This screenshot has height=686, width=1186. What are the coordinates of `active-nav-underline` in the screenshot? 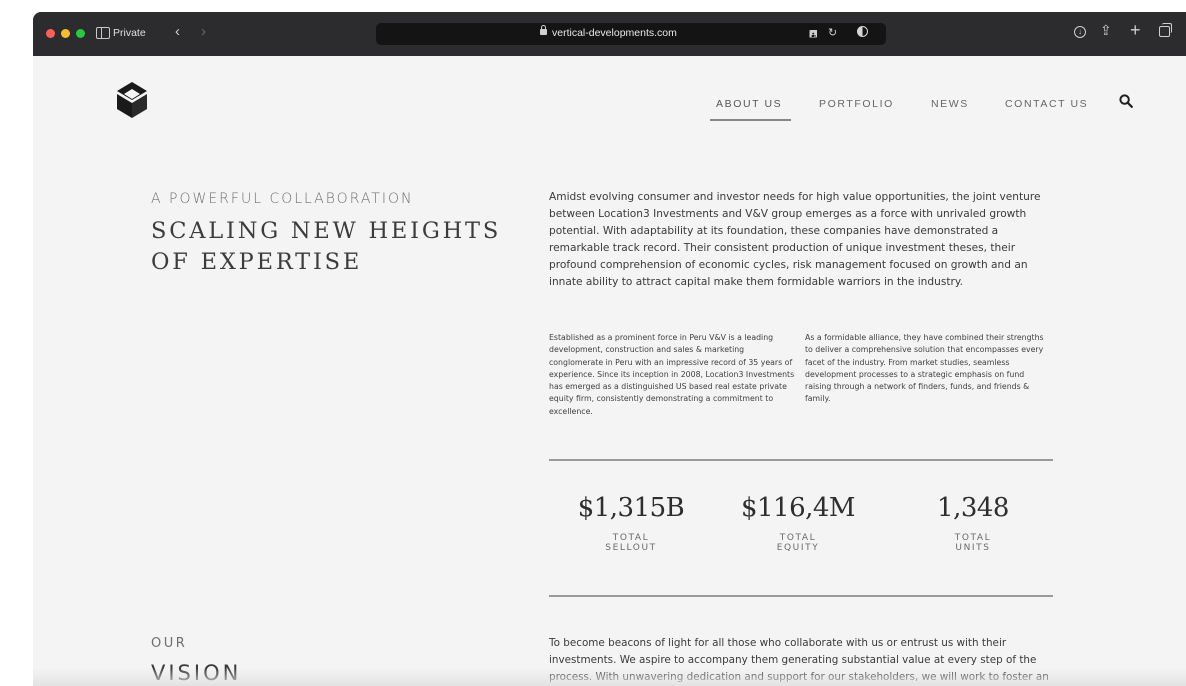 It's located at (750, 120).